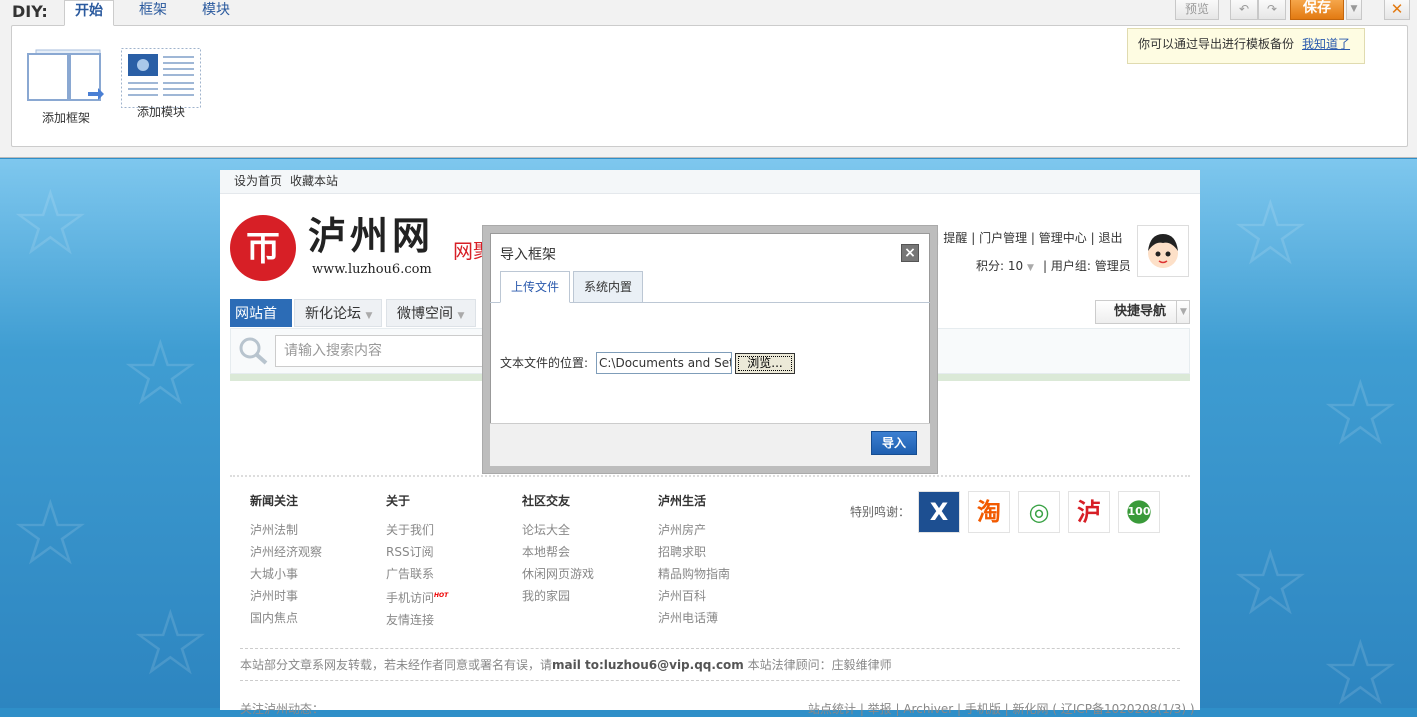  I want to click on tab-system-builtin: 系统内置, so click(608, 287).